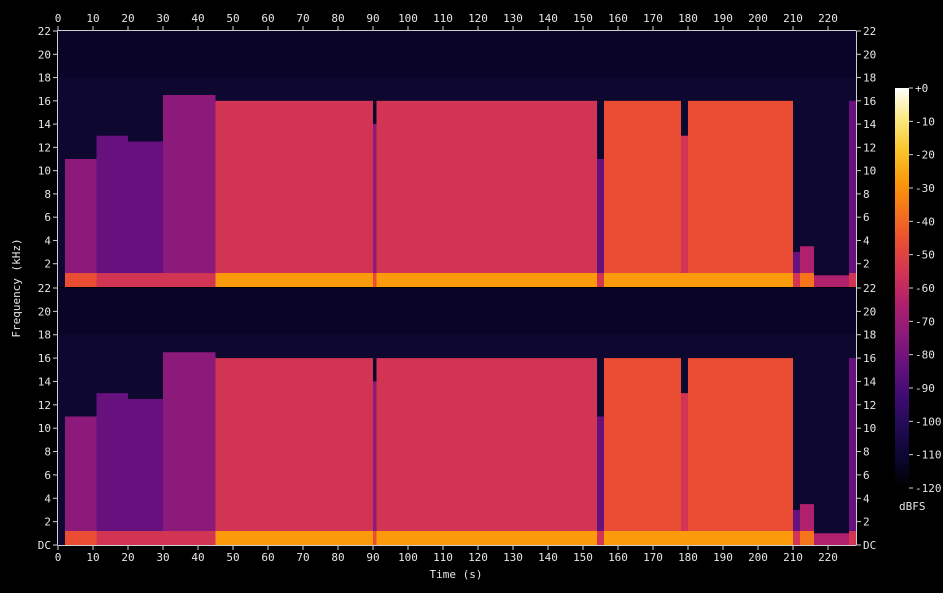  Describe the element at coordinates (44, 311) in the screenshot. I see `y-tick-label-bottom-left: 20` at that location.